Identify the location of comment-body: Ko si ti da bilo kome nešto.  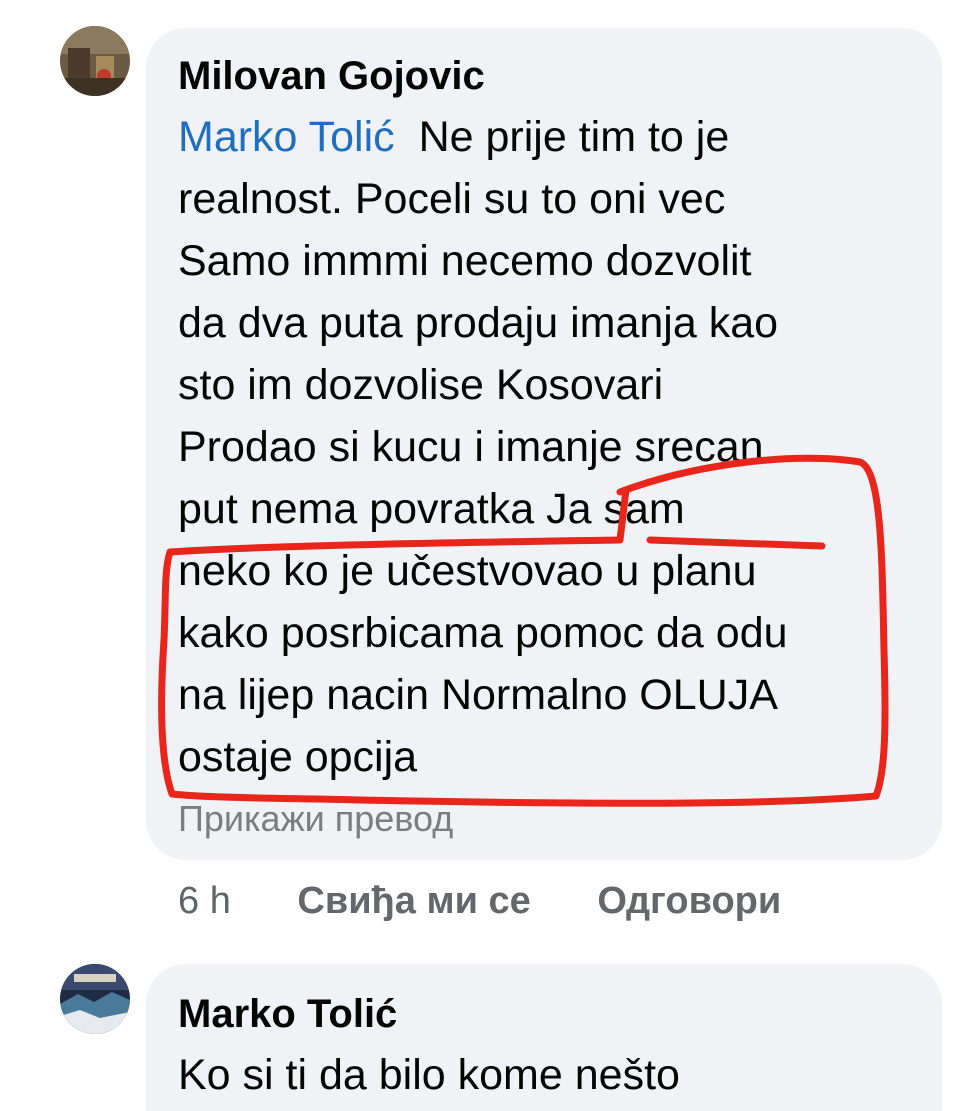
(429, 1075).